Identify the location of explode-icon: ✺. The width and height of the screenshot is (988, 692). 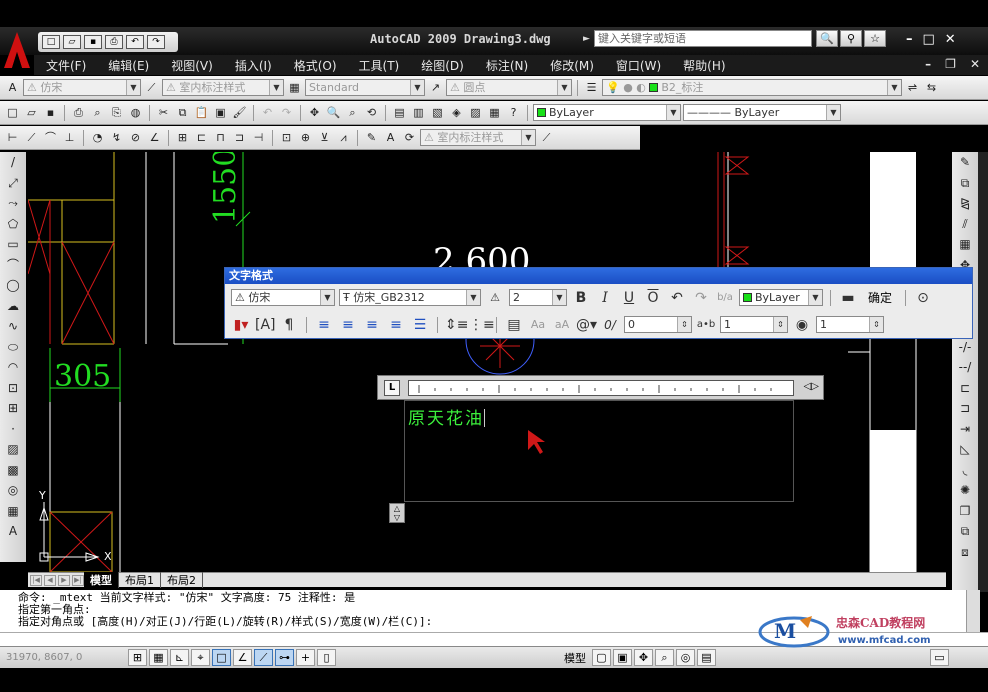
(965, 491).